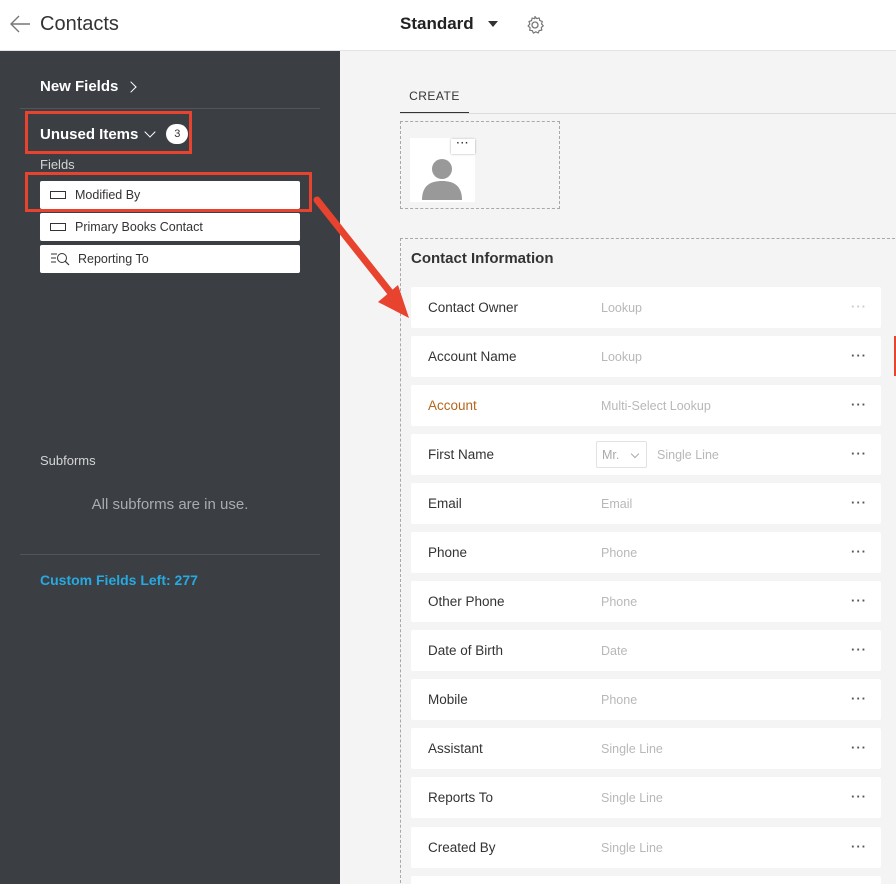 The image size is (896, 884). What do you see at coordinates (535, 25) in the screenshot?
I see `gear-icon` at bounding box center [535, 25].